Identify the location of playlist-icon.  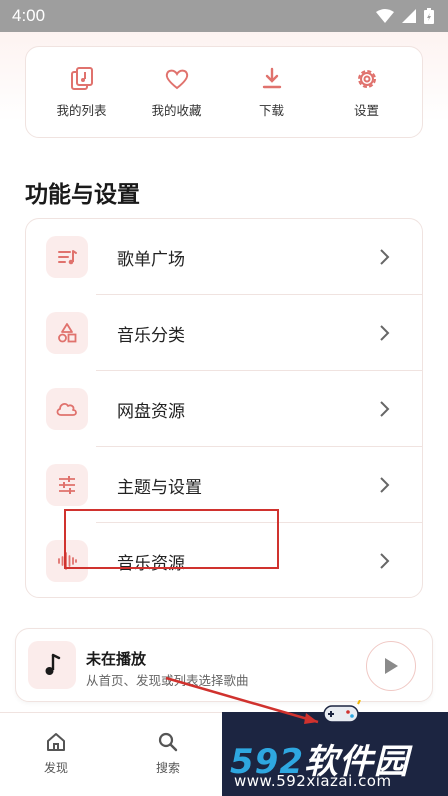
(81, 78).